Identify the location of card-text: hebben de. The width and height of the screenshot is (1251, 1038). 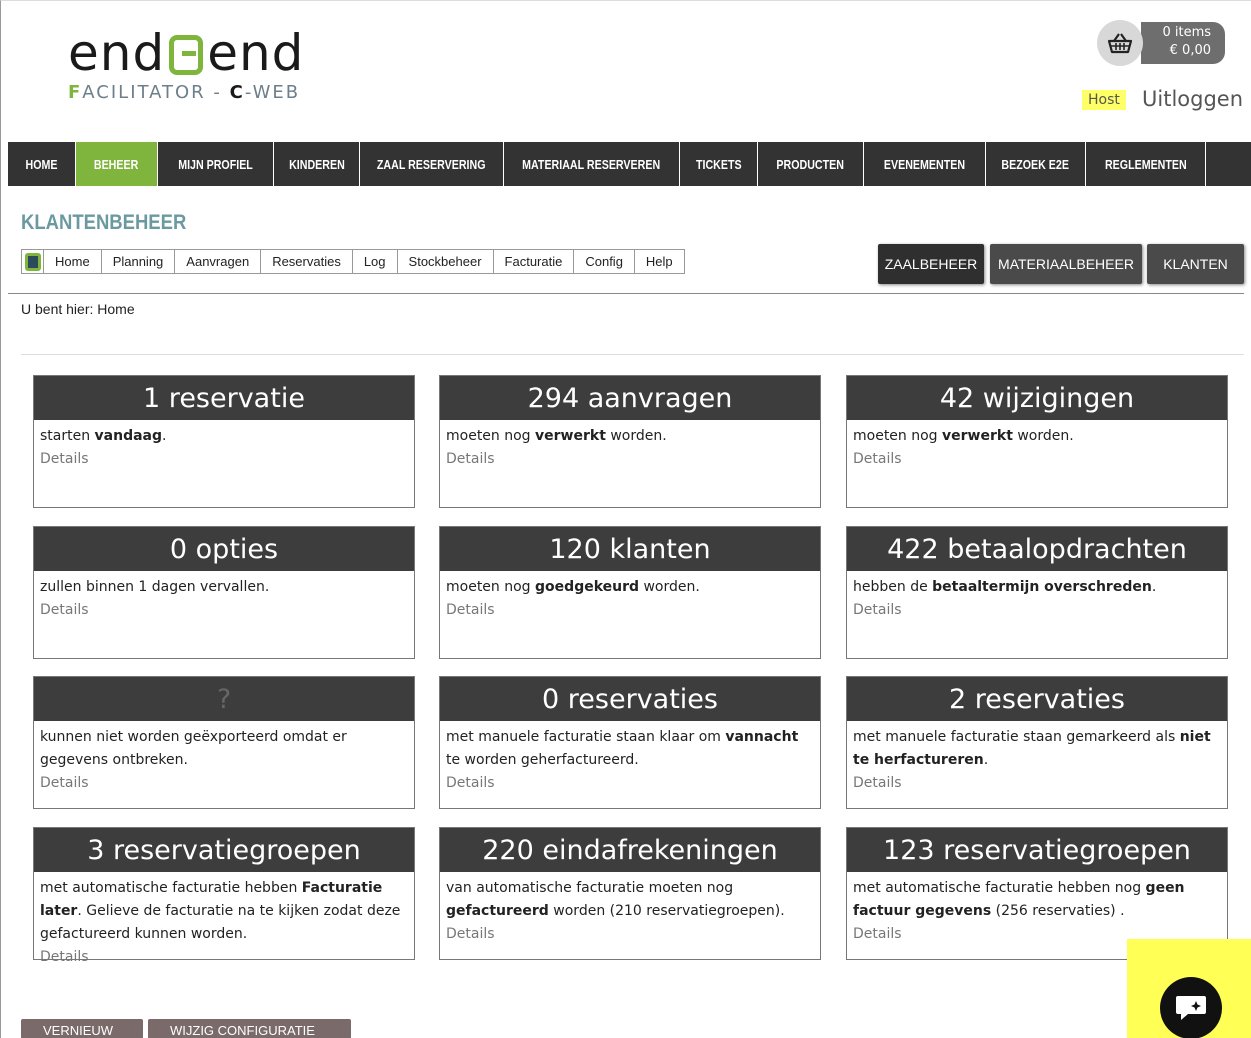
(893, 587).